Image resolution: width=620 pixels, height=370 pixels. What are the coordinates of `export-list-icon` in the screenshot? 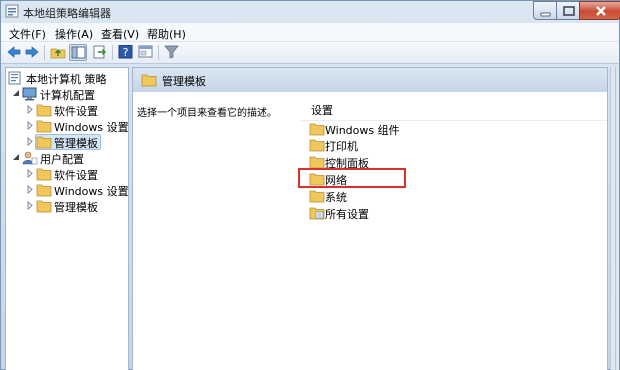 It's located at (99, 52).